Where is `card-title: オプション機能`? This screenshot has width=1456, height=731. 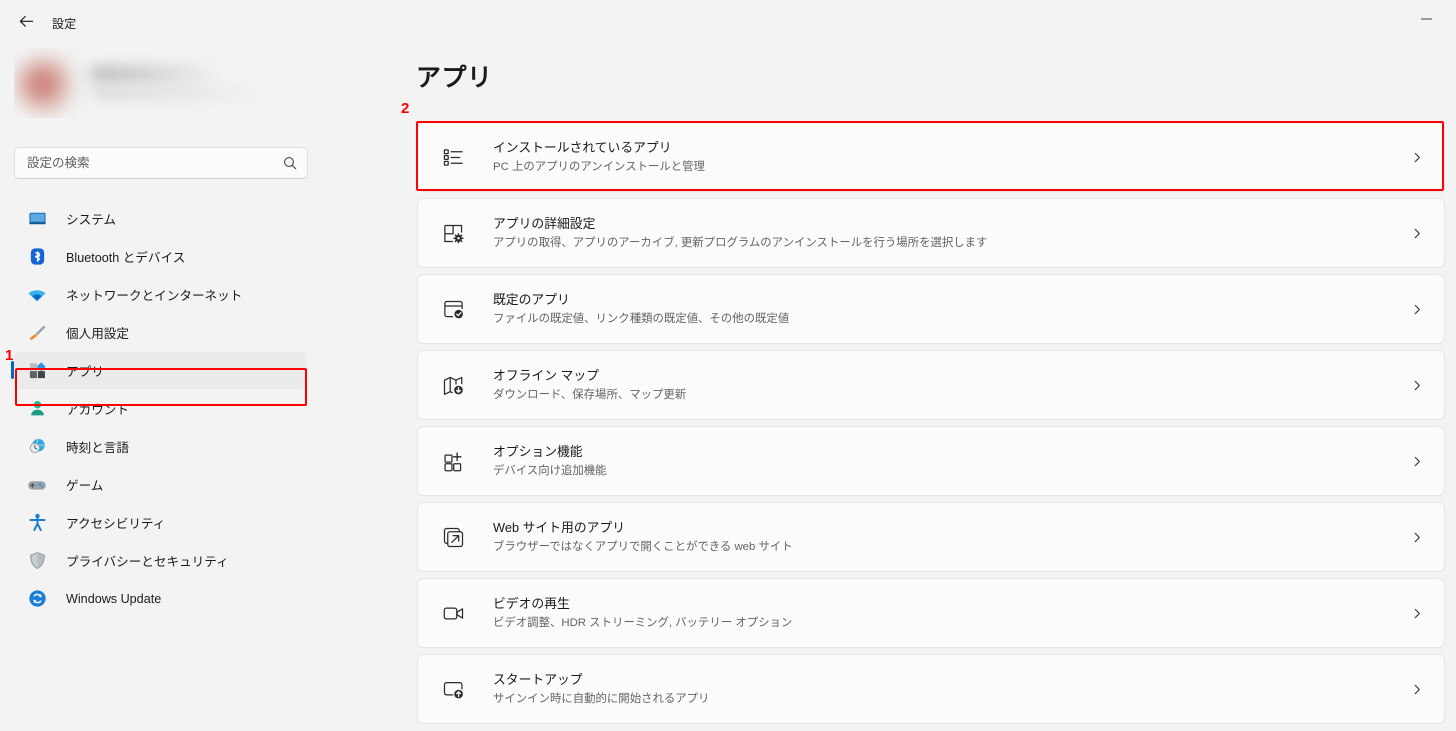 card-title: オプション機能 is located at coordinates (538, 452).